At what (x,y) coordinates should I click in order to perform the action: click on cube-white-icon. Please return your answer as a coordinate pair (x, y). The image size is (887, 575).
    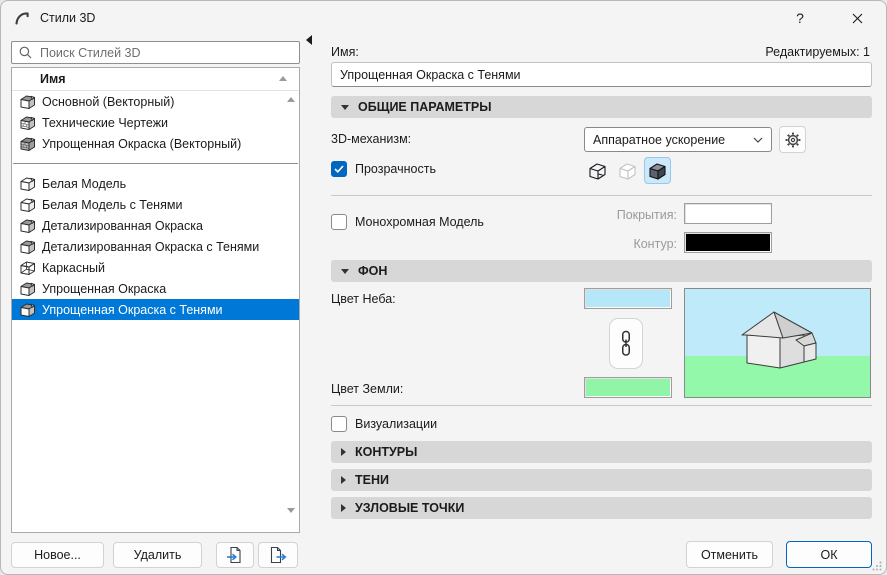
    Looking at the image, I should click on (27, 184).